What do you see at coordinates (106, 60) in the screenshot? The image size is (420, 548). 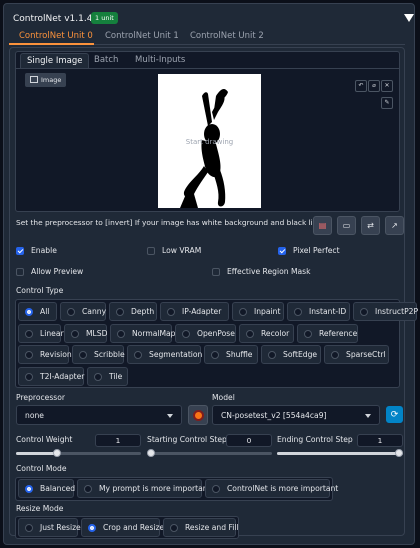 I see `tab-batch: Batch` at bounding box center [106, 60].